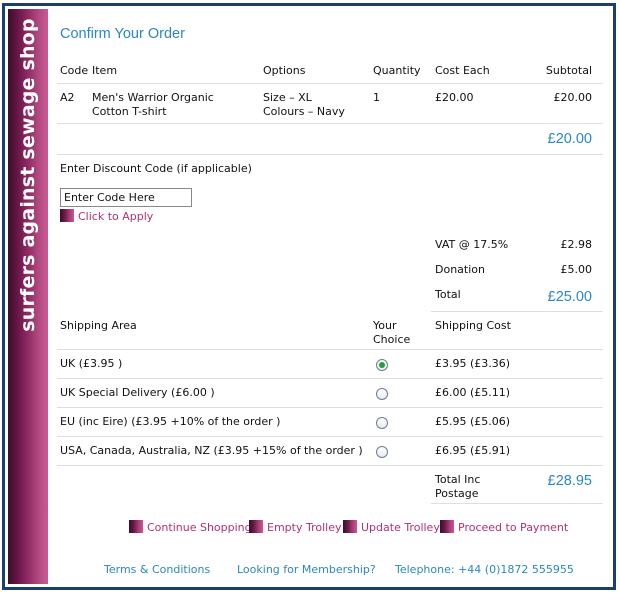 The height and width of the screenshot is (594, 620). Describe the element at coordinates (473, 450) in the screenshot. I see `shipping-cost-usa: £6.95 (£5.91)` at that location.